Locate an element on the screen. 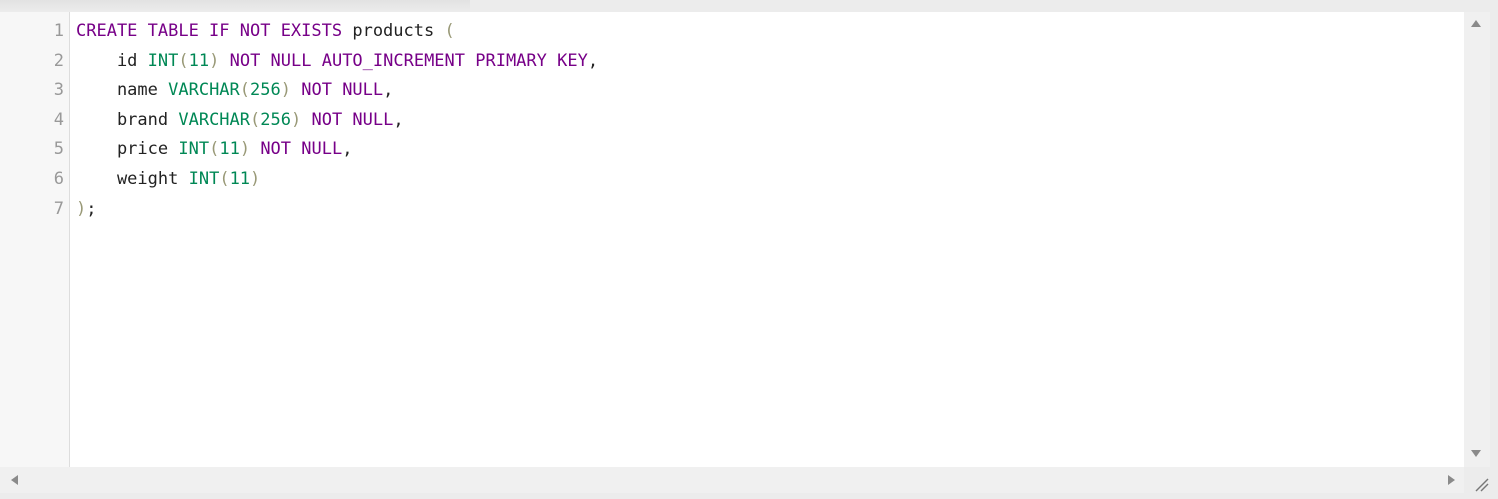 The height and width of the screenshot is (499, 1498). code-token: NOT NULL AUTO_INCREMENT PRIMARY KEY is located at coordinates (408, 60).